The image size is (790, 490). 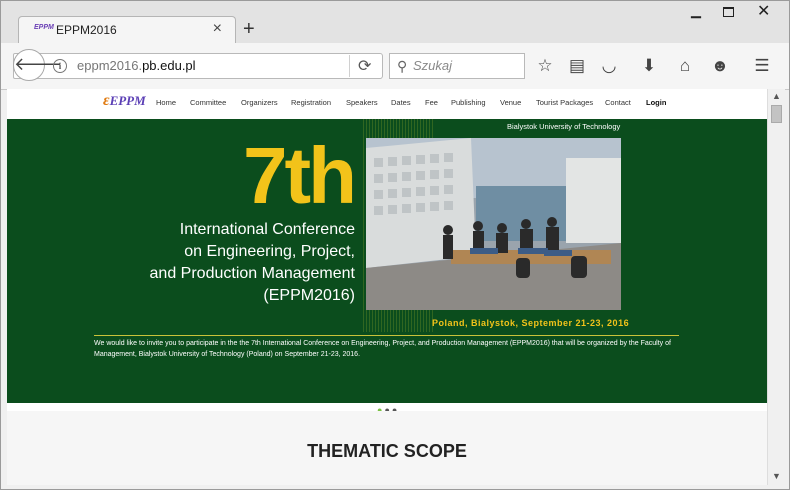 I want to click on reading-list-icon: ▤, so click(x=577, y=66).